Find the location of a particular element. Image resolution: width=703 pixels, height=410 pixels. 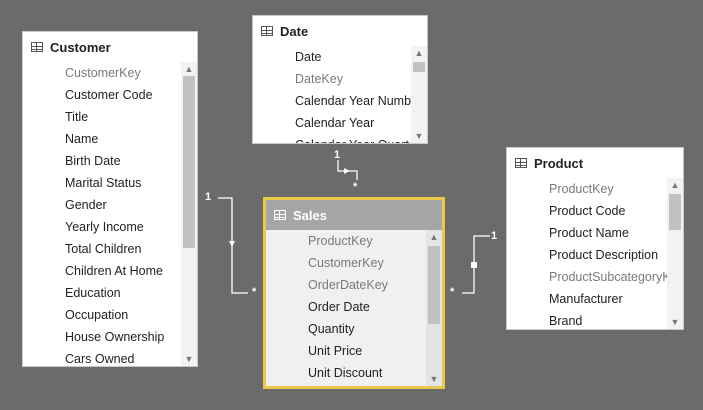

relationship-line-product-sales is located at coordinates (476, 264).